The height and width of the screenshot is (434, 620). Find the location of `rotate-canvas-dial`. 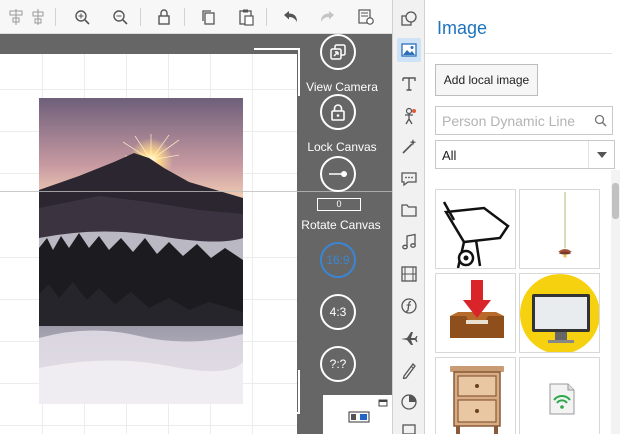

rotate-canvas-dial is located at coordinates (338, 174).